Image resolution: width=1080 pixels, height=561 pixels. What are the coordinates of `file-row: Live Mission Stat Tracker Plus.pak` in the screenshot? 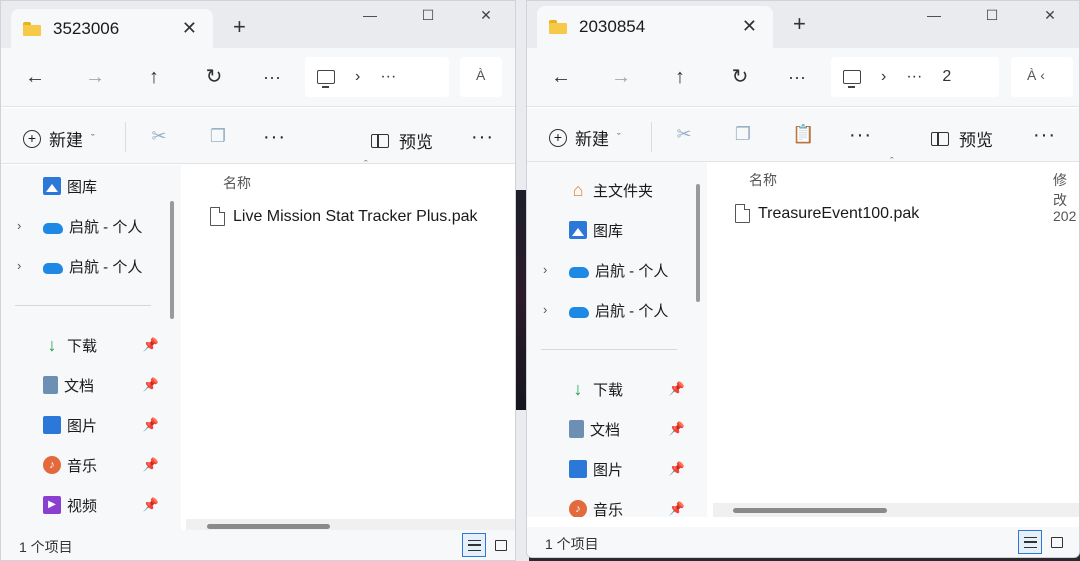 It's located at (344, 216).